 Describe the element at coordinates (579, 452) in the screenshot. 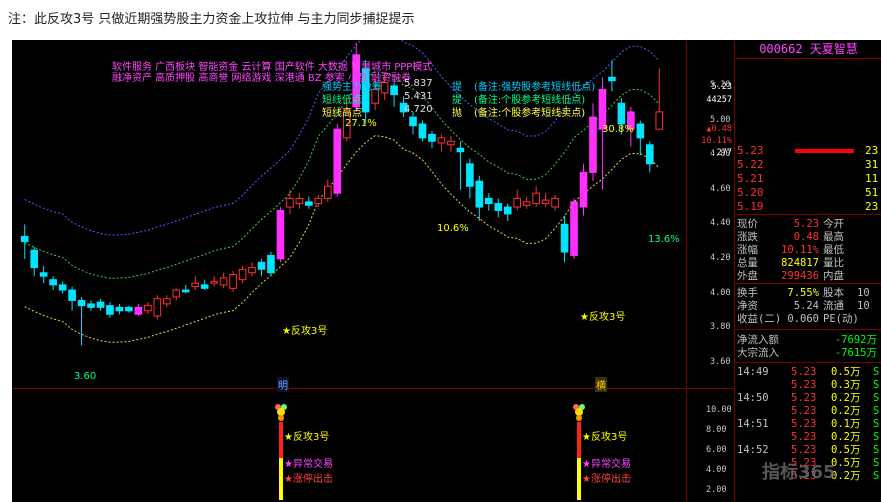

I see `signal-column-right` at that location.